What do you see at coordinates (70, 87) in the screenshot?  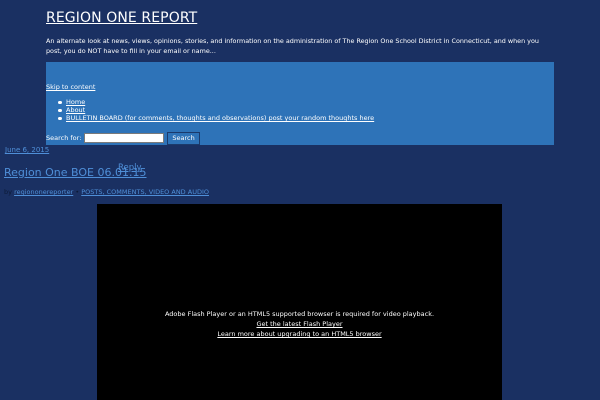 I see `skip-to-content-link: Skip to content` at bounding box center [70, 87].